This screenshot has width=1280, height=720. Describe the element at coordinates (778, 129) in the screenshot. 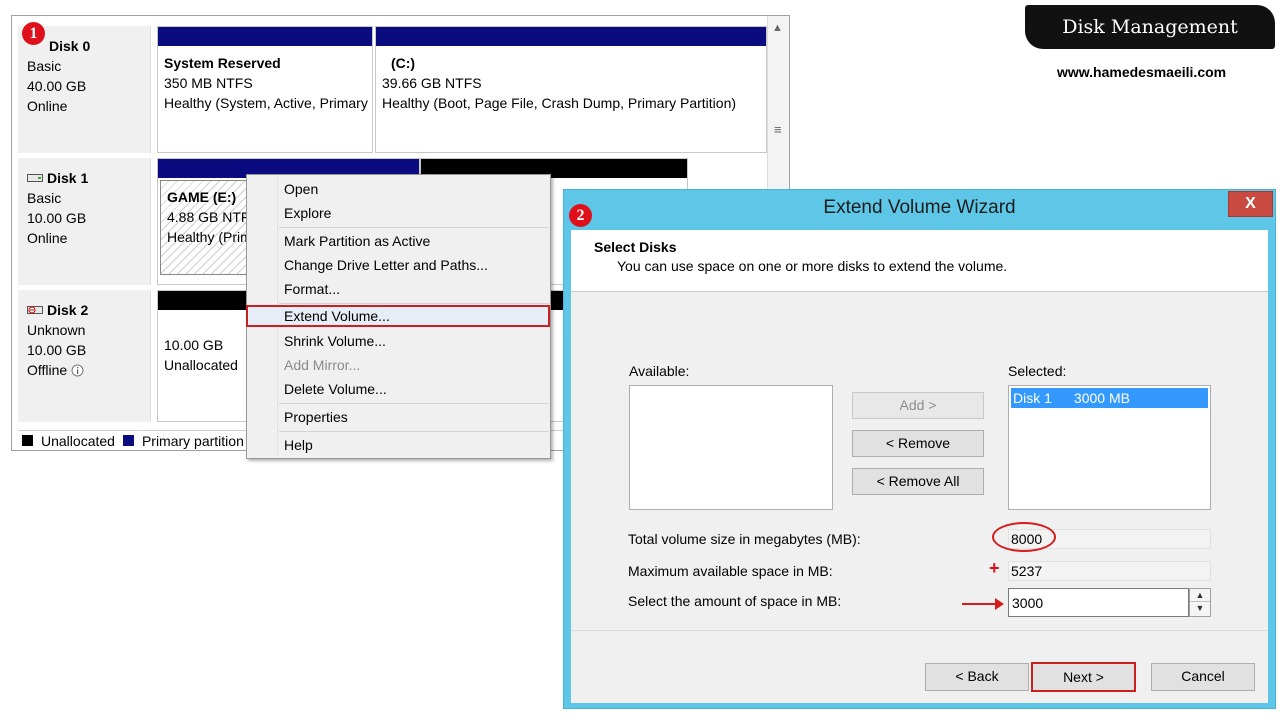

I see `scroll-grip-icon: ≡` at that location.